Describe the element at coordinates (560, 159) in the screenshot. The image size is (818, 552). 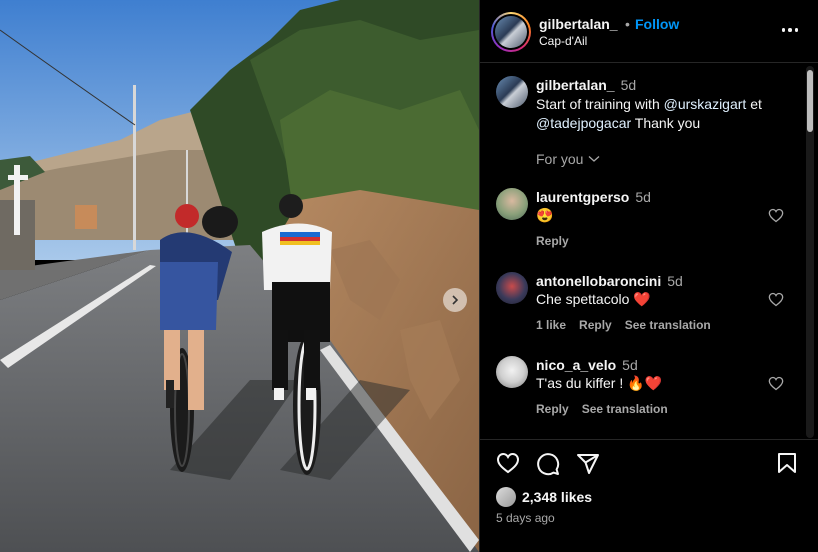
I see `for-you-label: For you` at that location.